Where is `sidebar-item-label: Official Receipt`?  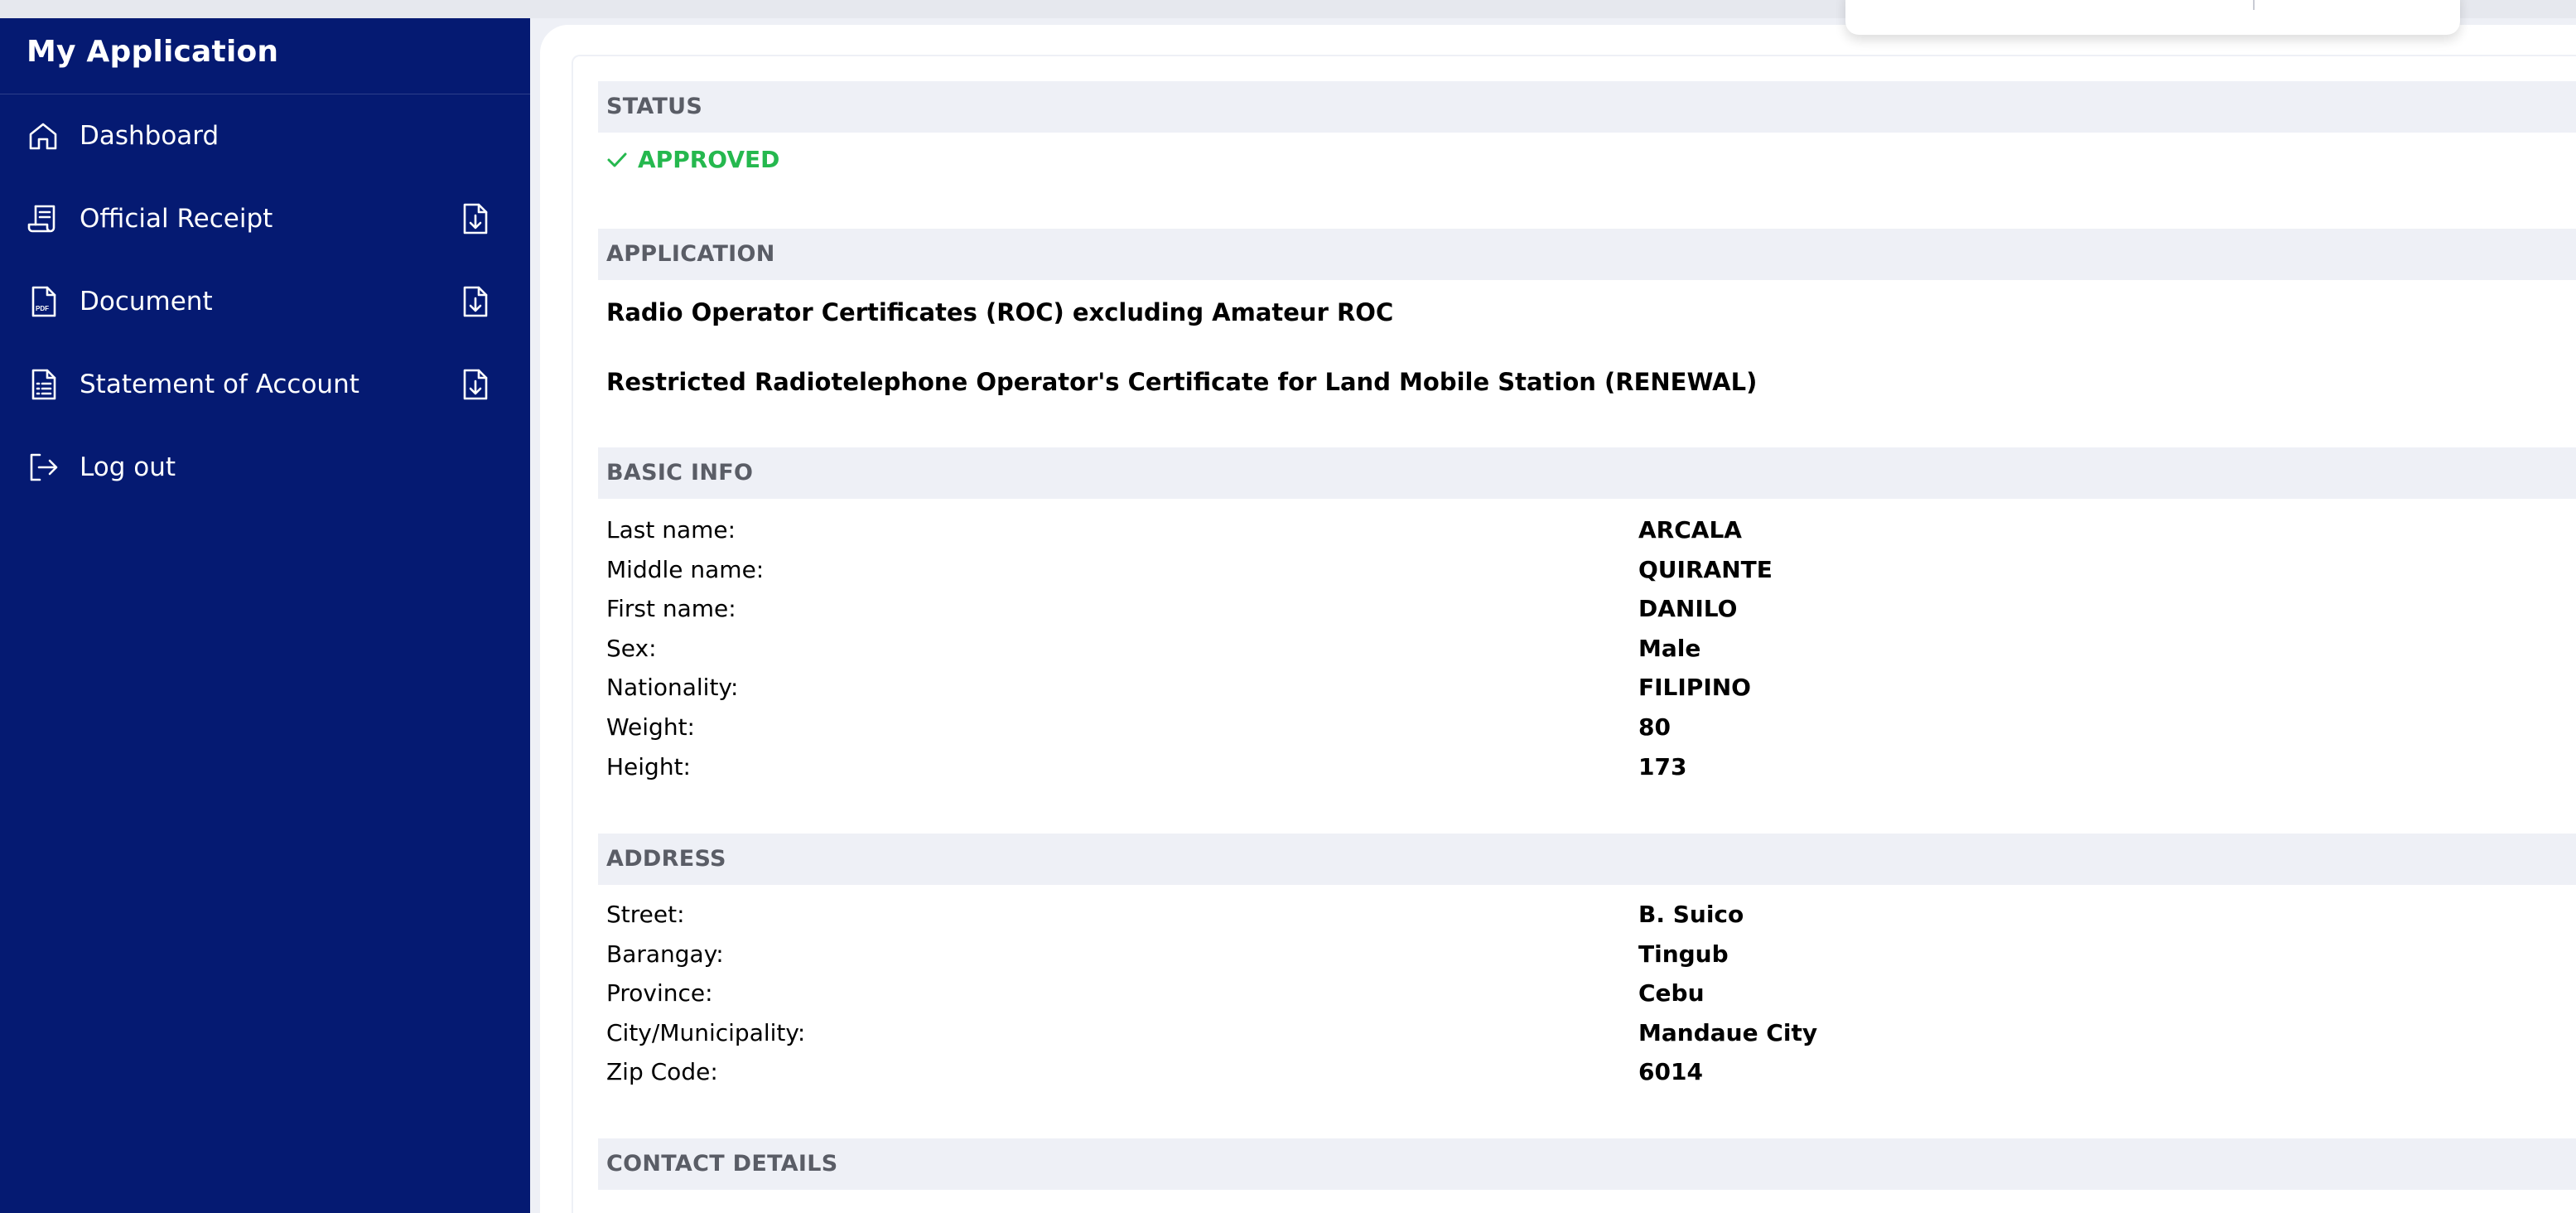 sidebar-item-label: Official Receipt is located at coordinates (176, 219).